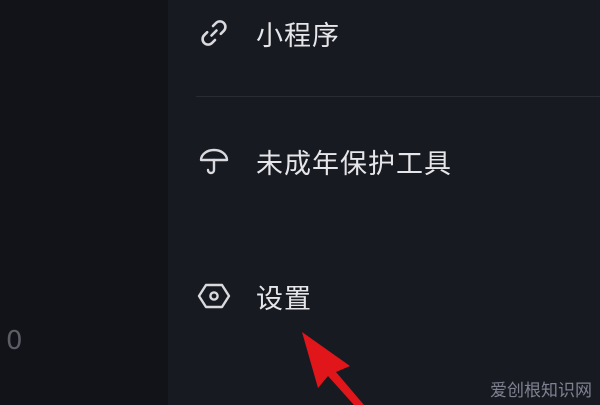 This screenshot has width=600, height=405. Describe the element at coordinates (14, 341) in the screenshot. I see `left-count-text: 0` at that location.